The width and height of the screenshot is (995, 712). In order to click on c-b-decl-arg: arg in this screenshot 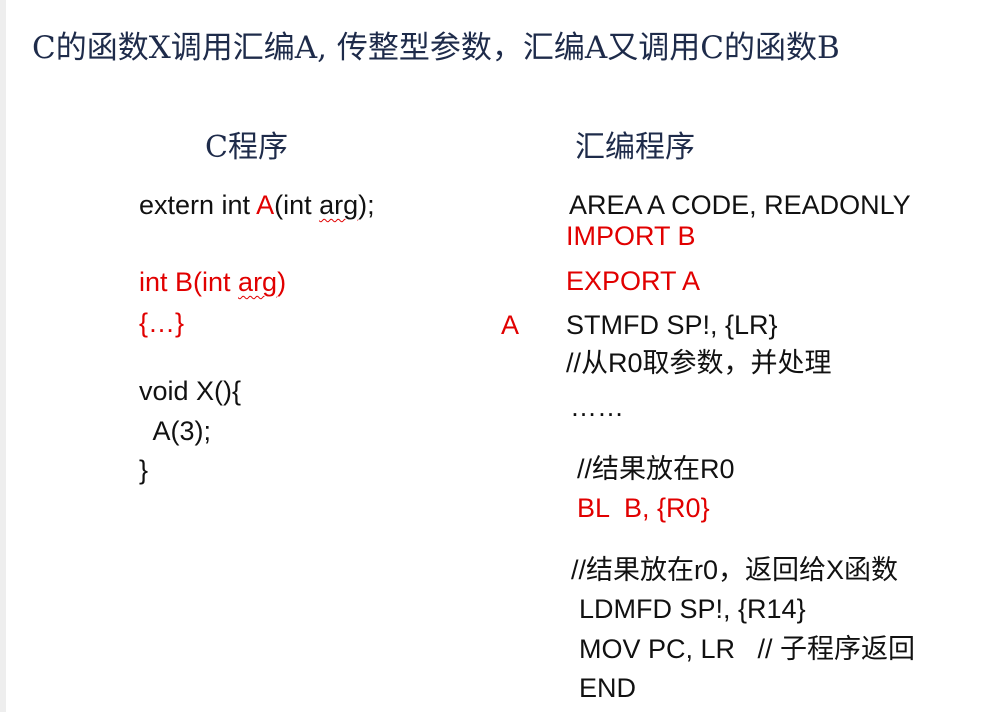, I will do `click(258, 282)`.